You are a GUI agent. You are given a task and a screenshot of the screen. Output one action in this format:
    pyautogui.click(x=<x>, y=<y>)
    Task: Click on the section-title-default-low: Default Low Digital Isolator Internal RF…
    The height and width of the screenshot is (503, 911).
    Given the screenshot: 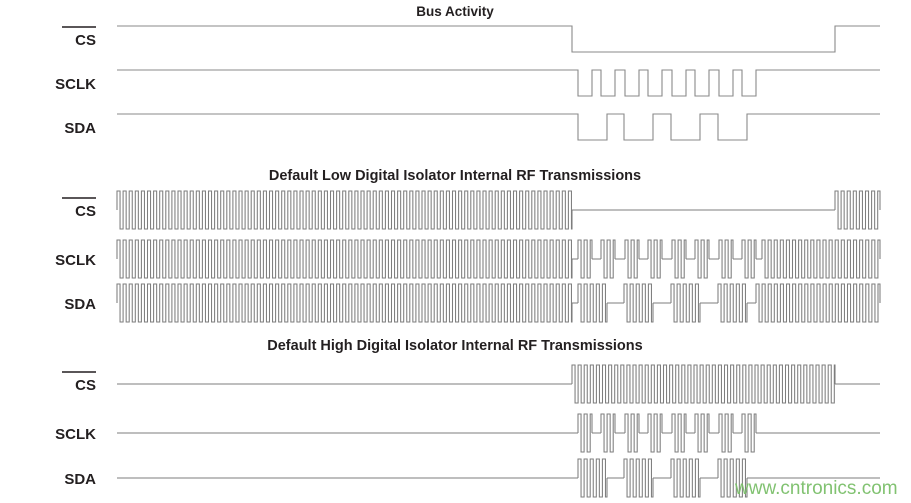 What is the action you would take?
    pyautogui.click(x=455, y=176)
    